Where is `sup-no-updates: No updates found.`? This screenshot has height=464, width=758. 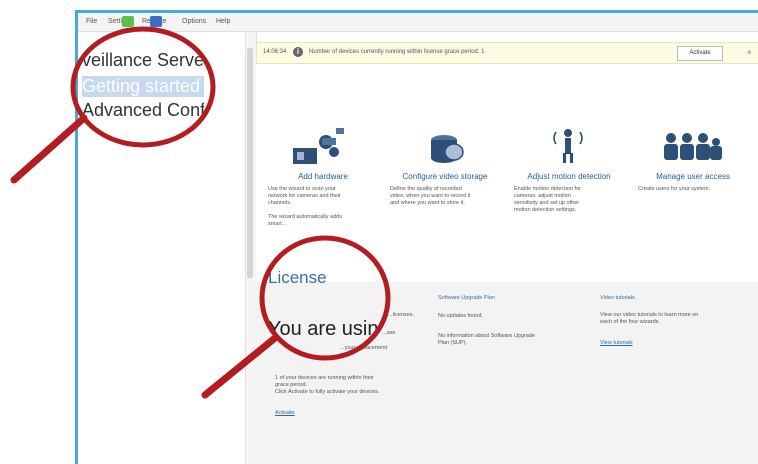 sup-no-updates: No updates found. is located at coordinates (460, 316).